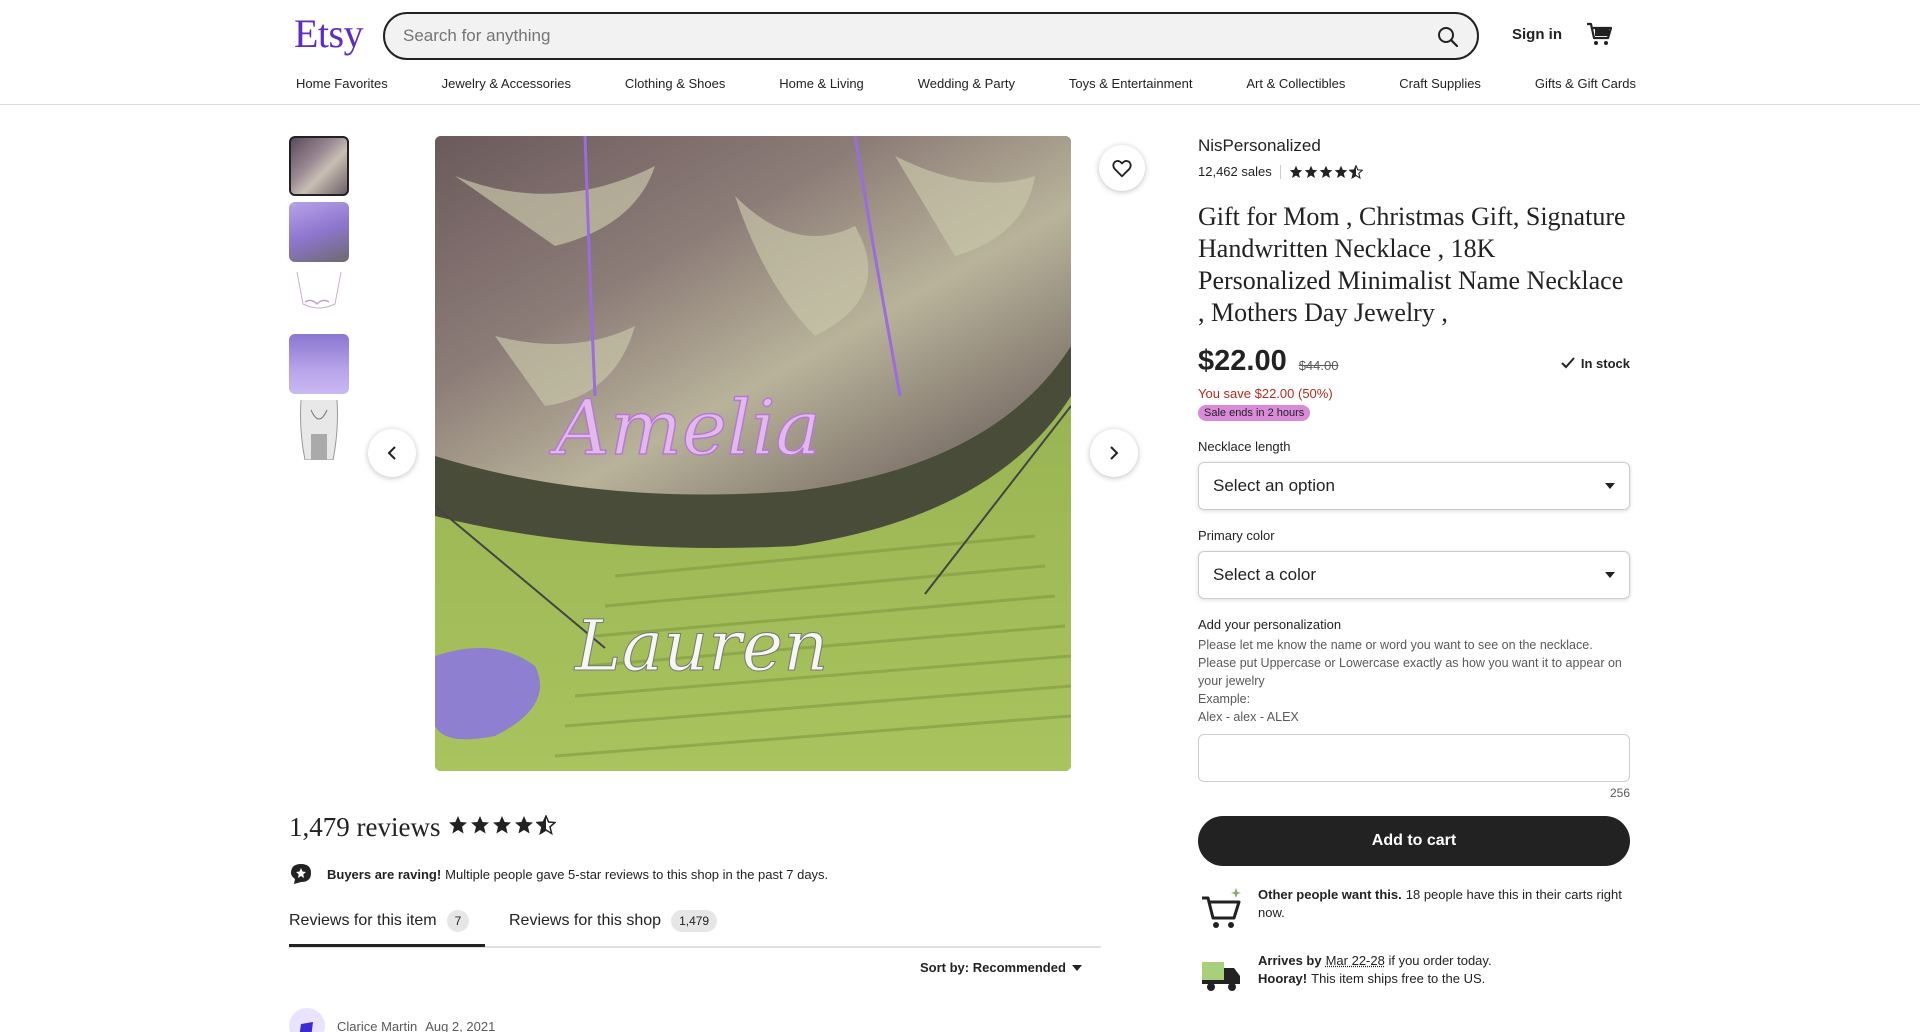 This screenshot has width=1920, height=1032. I want to click on search-icon, so click(1448, 37).